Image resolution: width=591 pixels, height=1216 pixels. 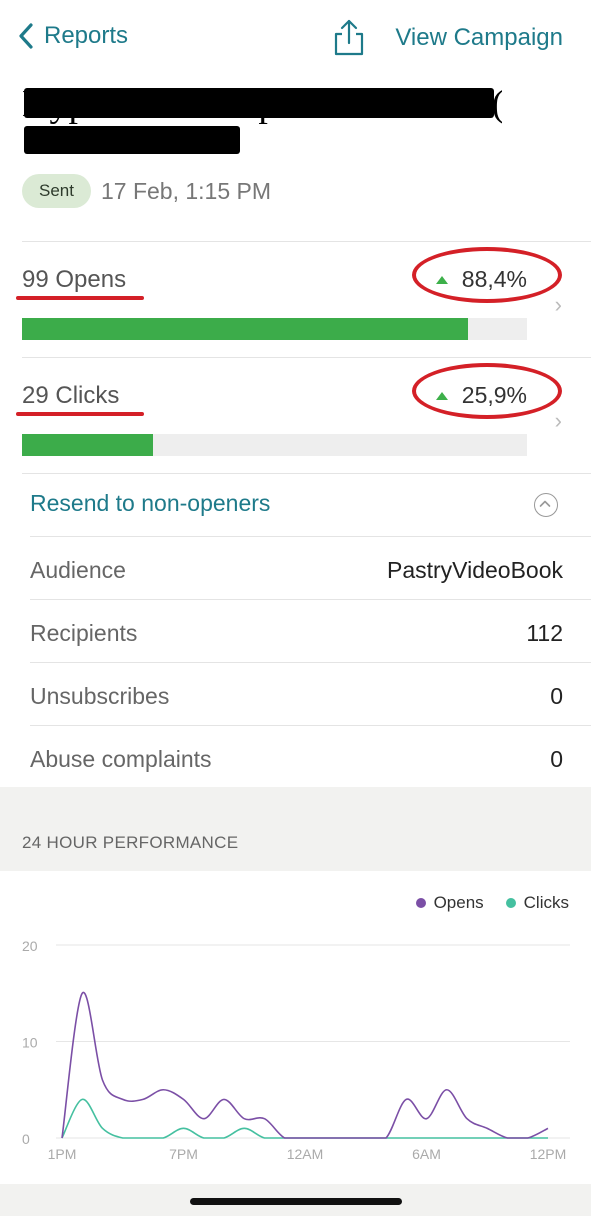 What do you see at coordinates (295, 38) in the screenshot?
I see `nav-bar: Reports View Campaign` at bounding box center [295, 38].